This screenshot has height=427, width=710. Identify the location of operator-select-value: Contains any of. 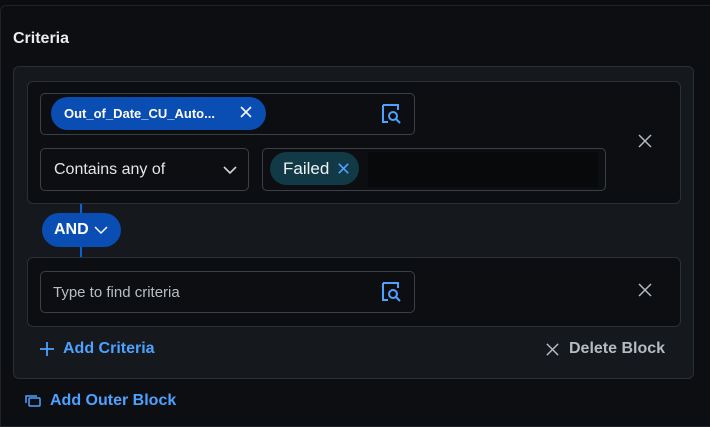
(110, 169).